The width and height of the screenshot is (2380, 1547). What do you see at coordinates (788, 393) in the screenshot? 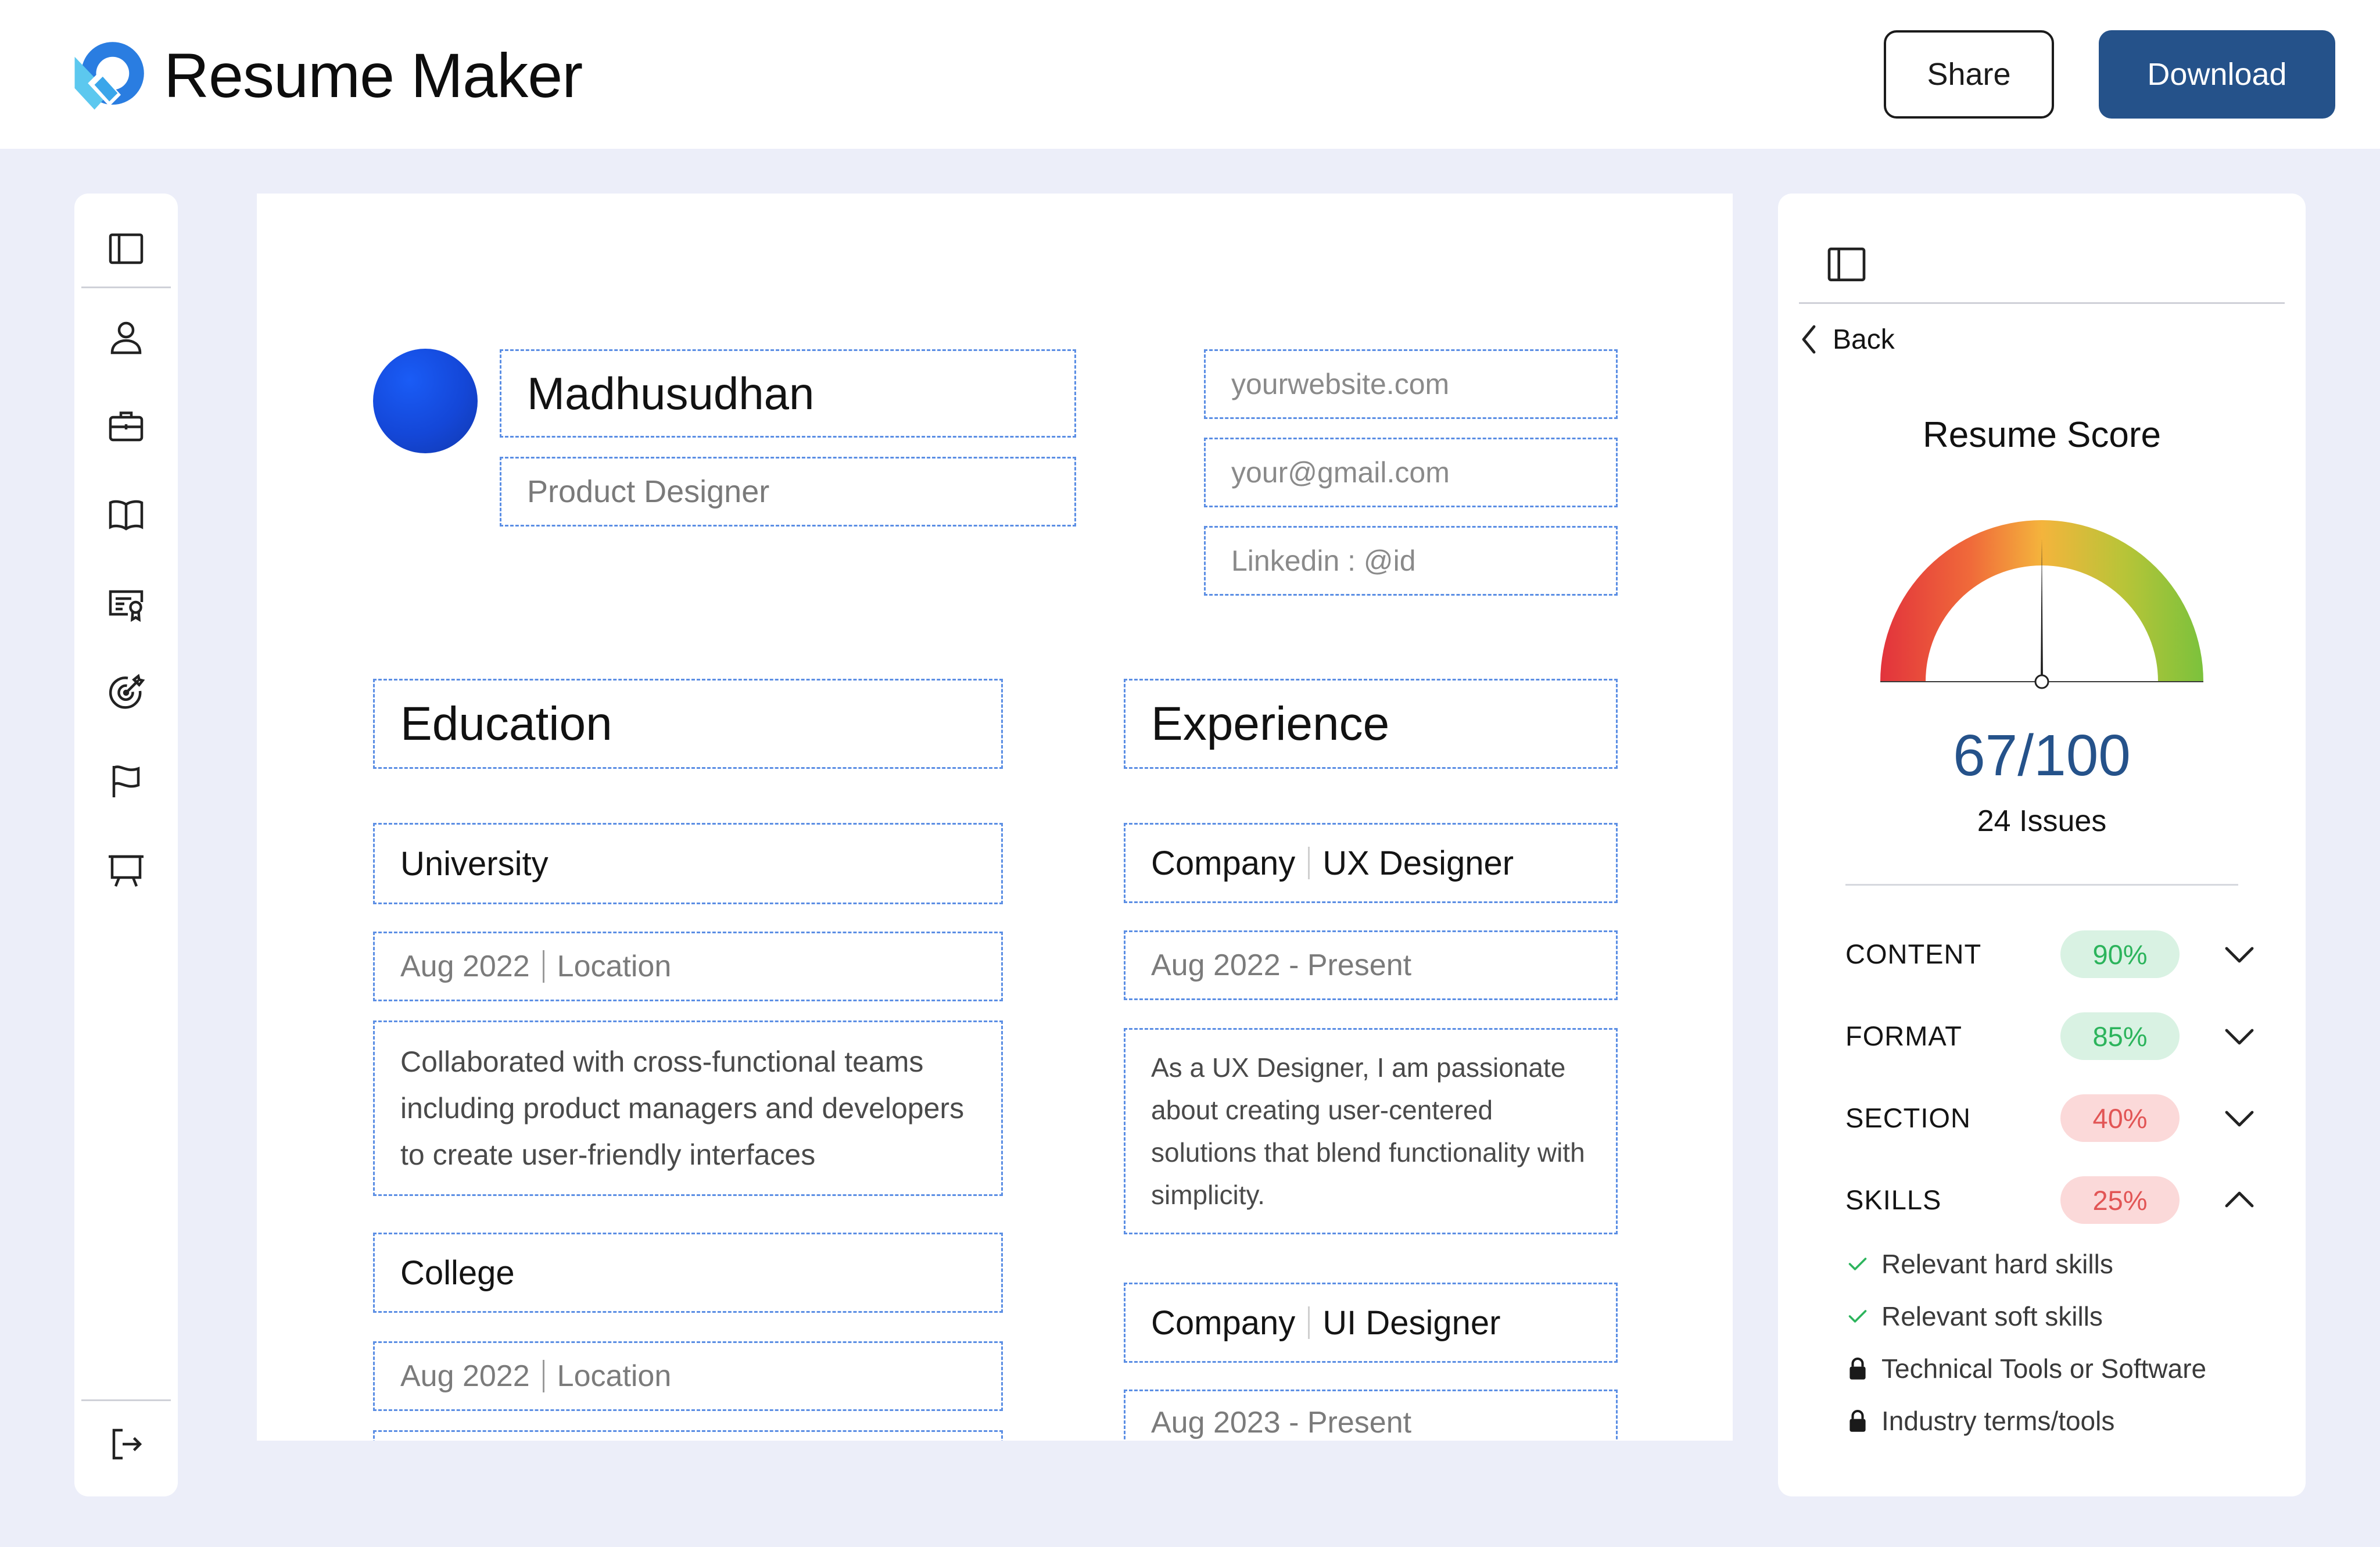
I see `name-field: Madhusudhan` at bounding box center [788, 393].